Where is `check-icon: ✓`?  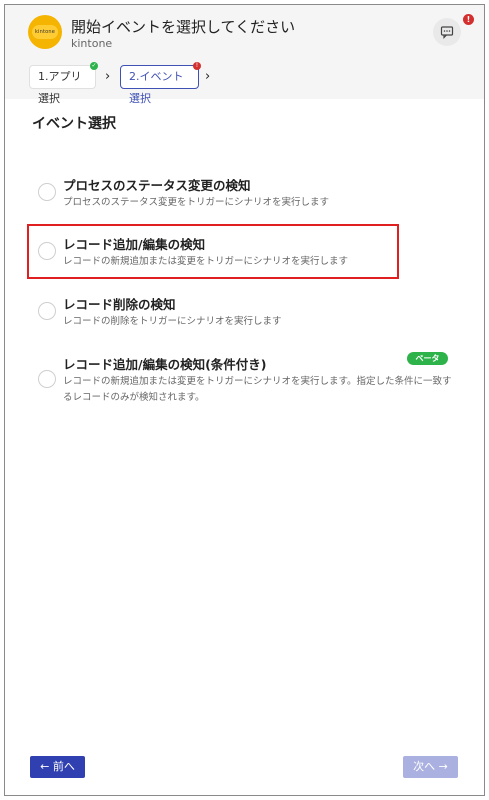 check-icon: ✓ is located at coordinates (94, 66).